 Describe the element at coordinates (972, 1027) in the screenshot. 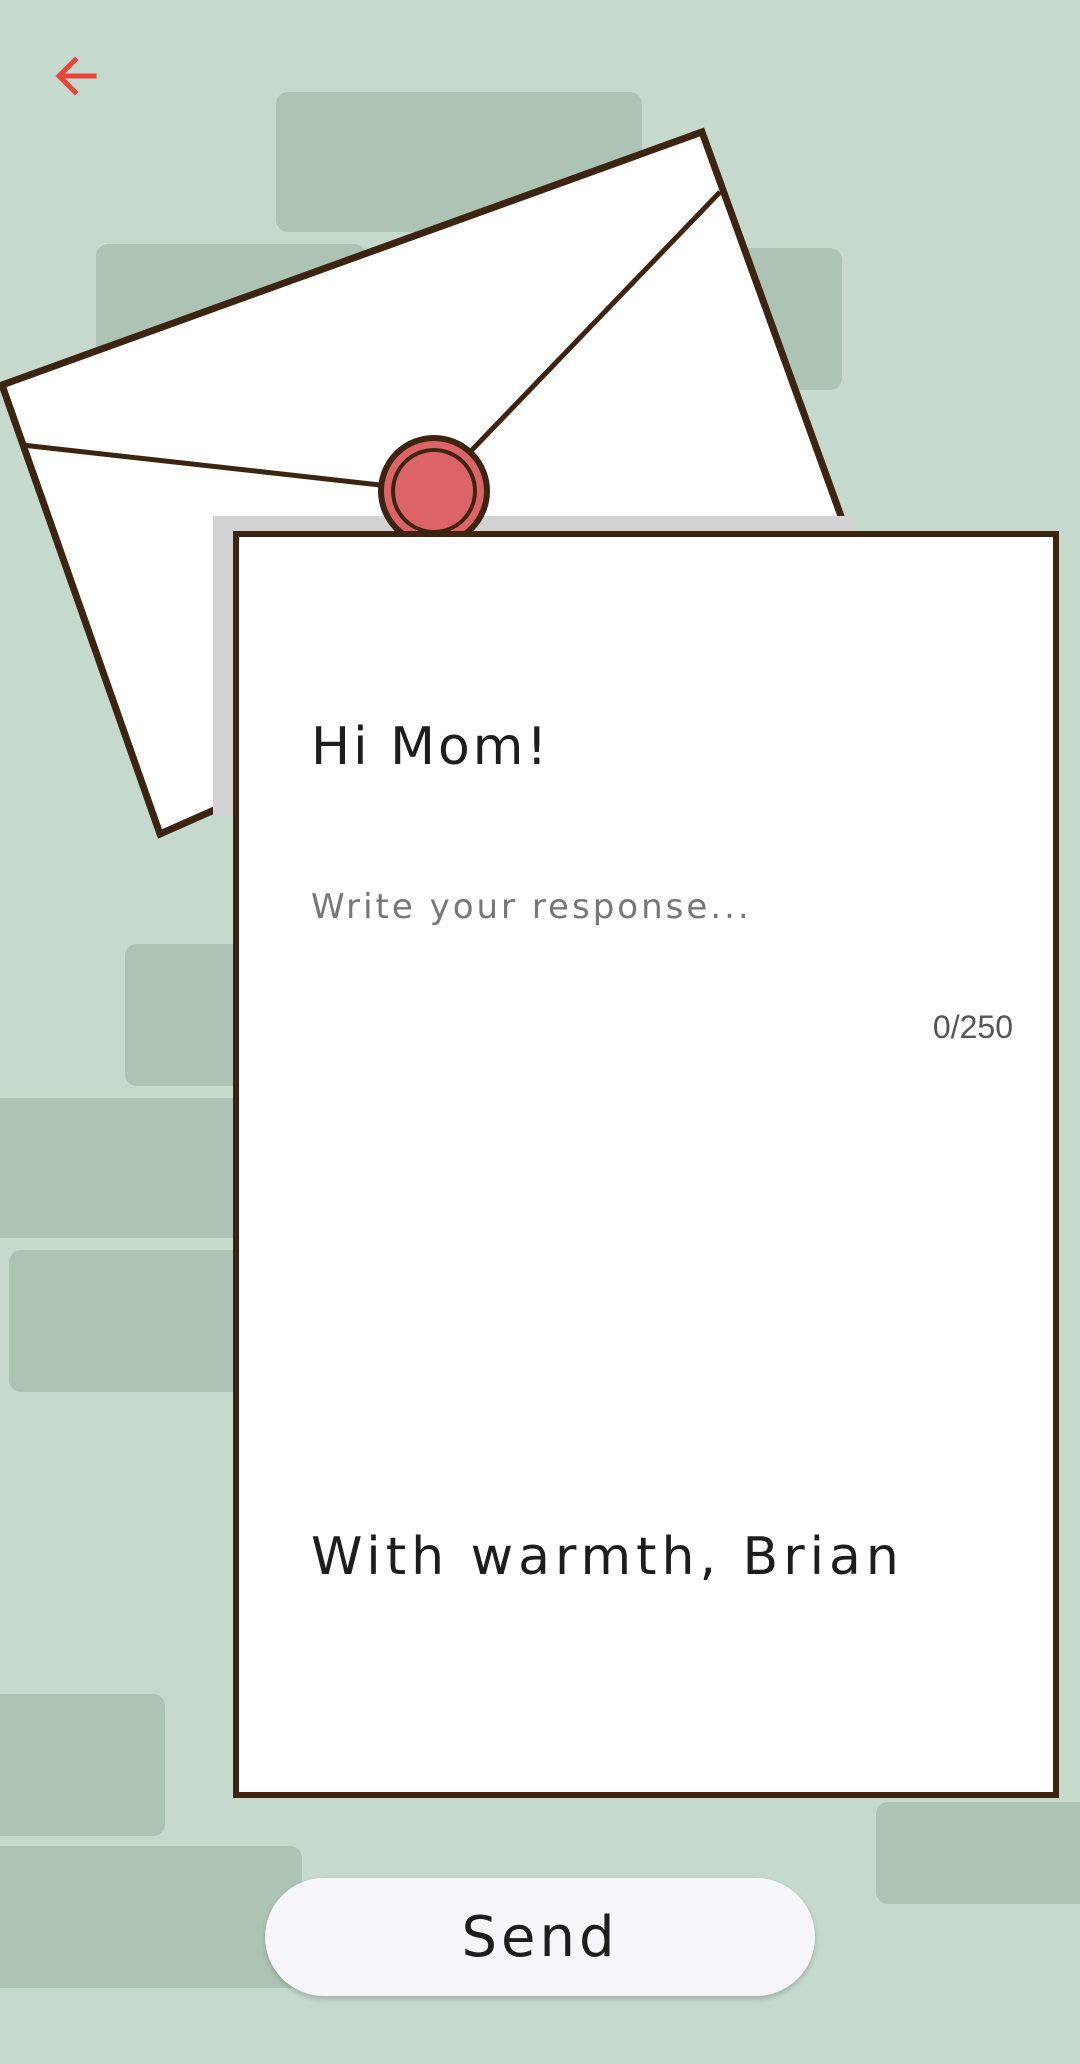

I see `character-counter: 0/250` at that location.